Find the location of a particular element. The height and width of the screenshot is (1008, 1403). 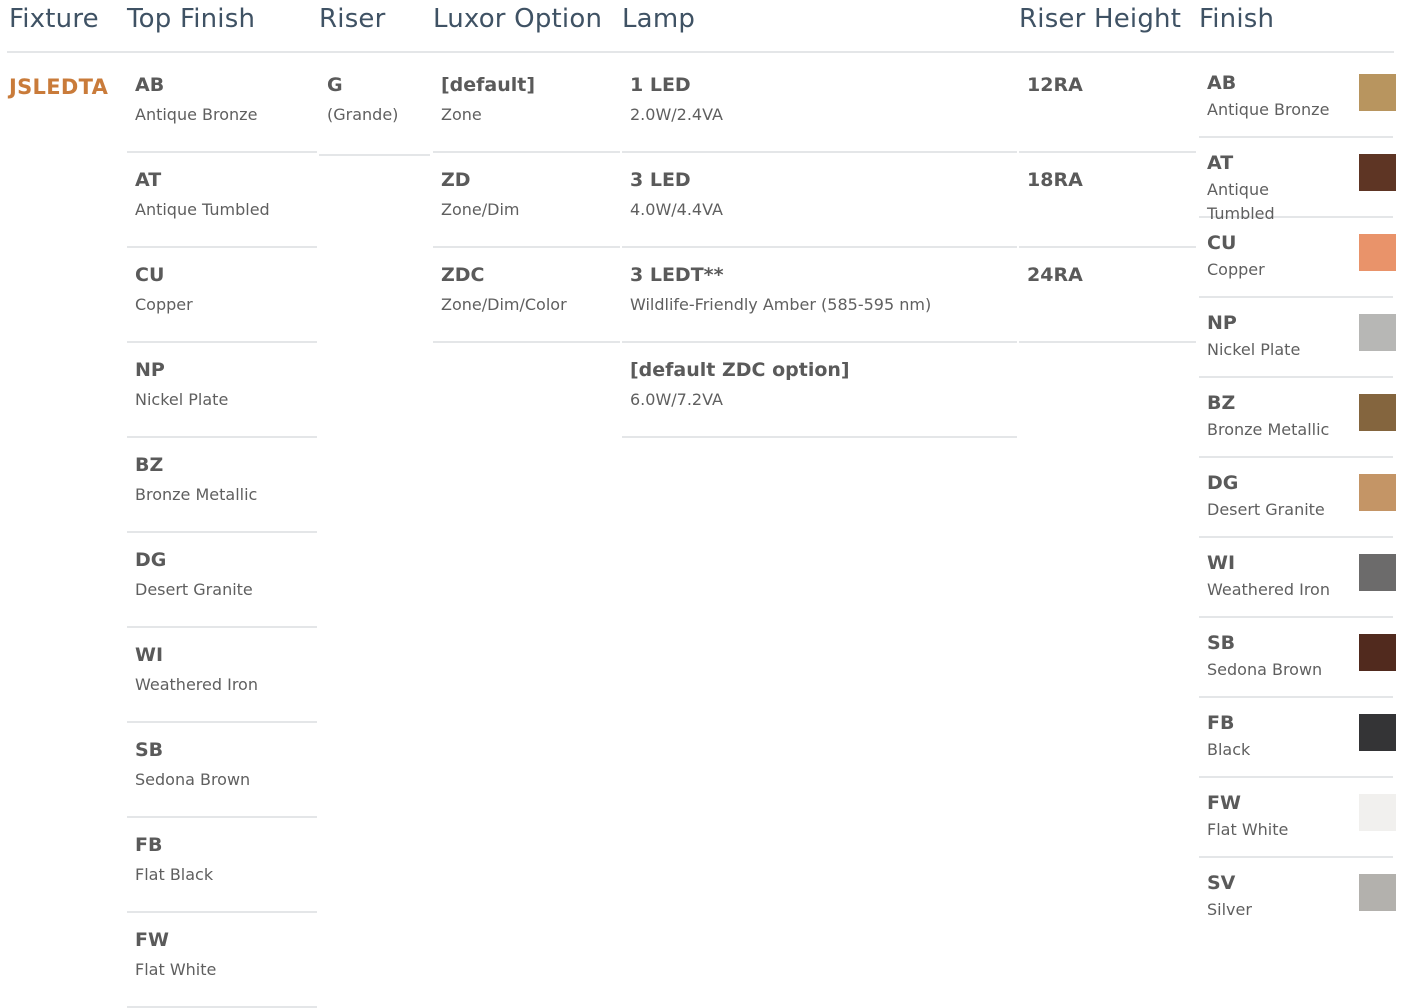

top-finish-option: AB Antique Bronze is located at coordinates (222, 105).